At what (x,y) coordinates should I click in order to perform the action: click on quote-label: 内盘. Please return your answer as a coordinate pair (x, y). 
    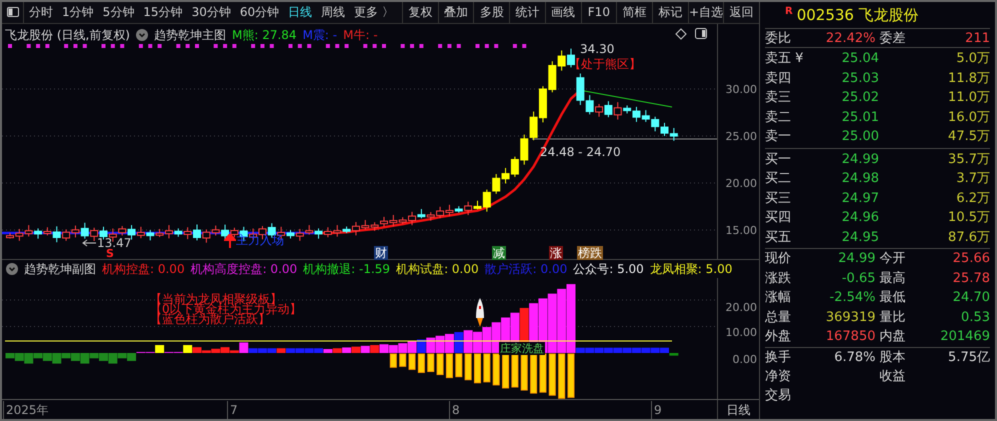
    Looking at the image, I should click on (893, 337).